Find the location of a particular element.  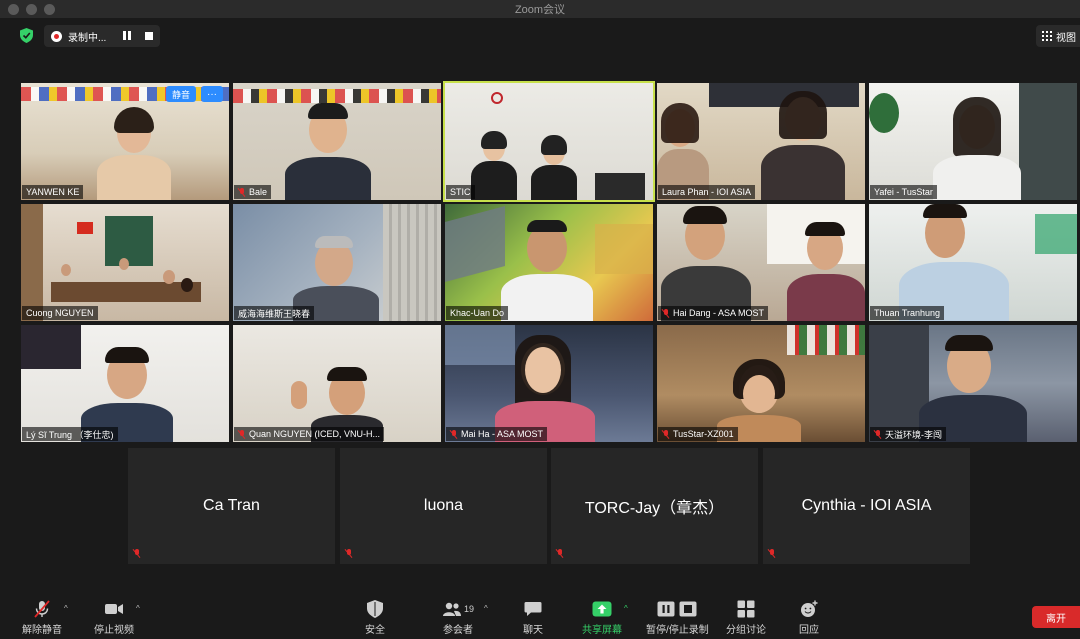

stop-recording-icon is located at coordinates (149, 36).